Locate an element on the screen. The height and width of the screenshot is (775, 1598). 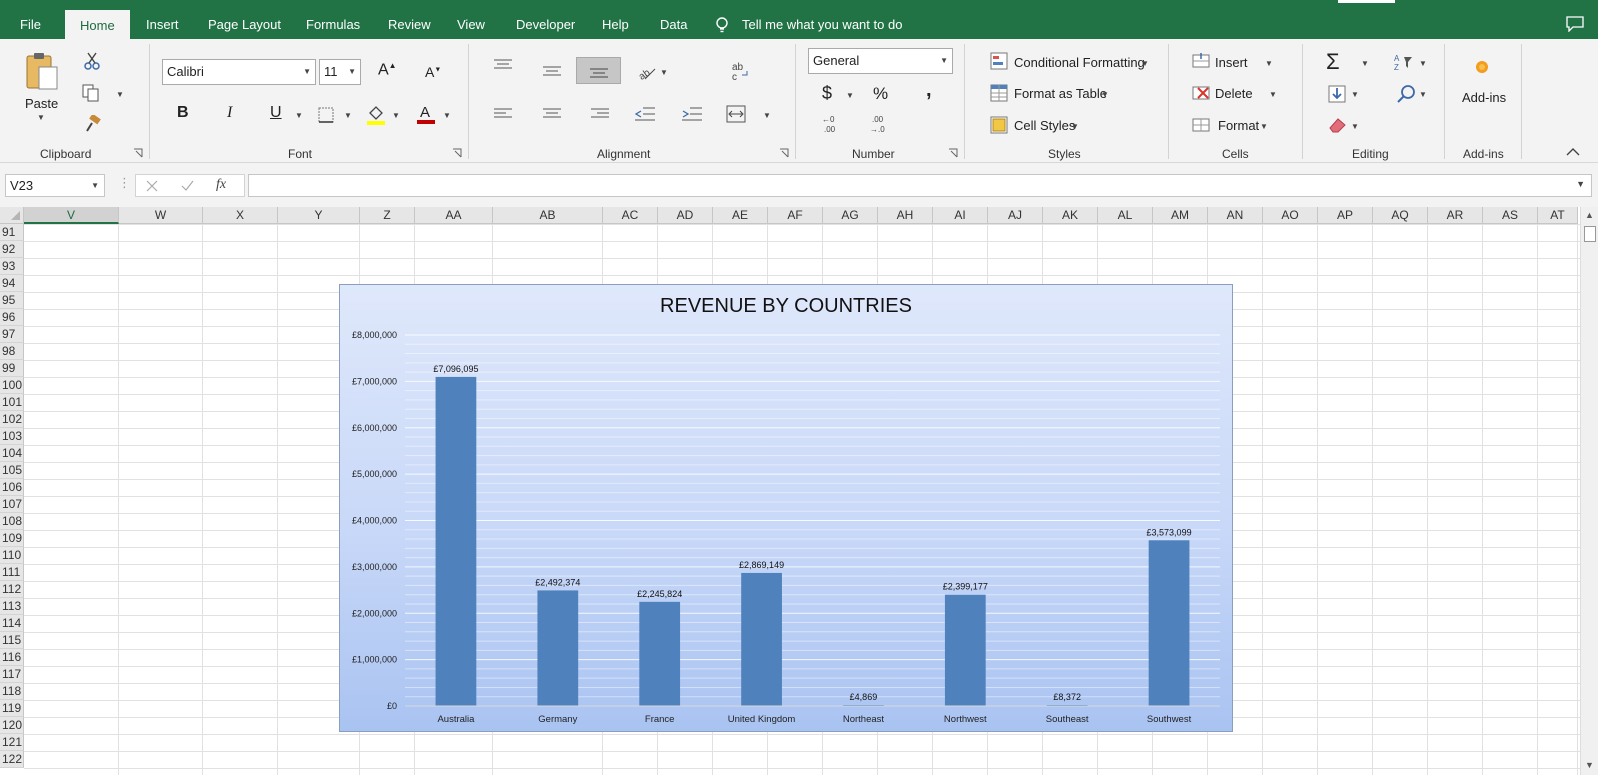
tab-view: View is located at coordinates (471, 19).